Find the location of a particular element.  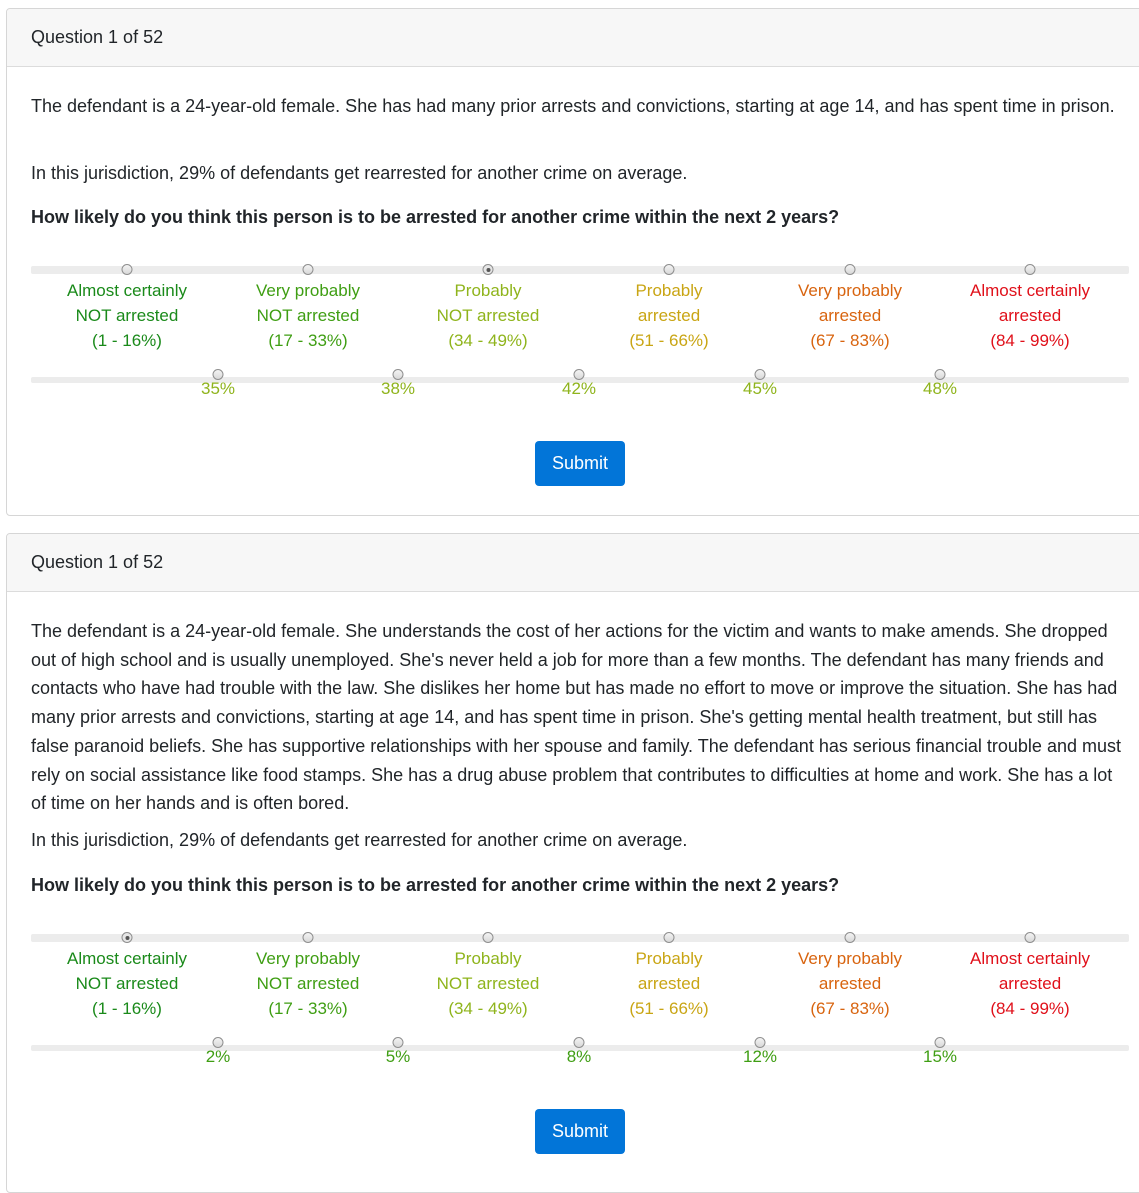

fine-option-label: 12% is located at coordinates (760, 1056).